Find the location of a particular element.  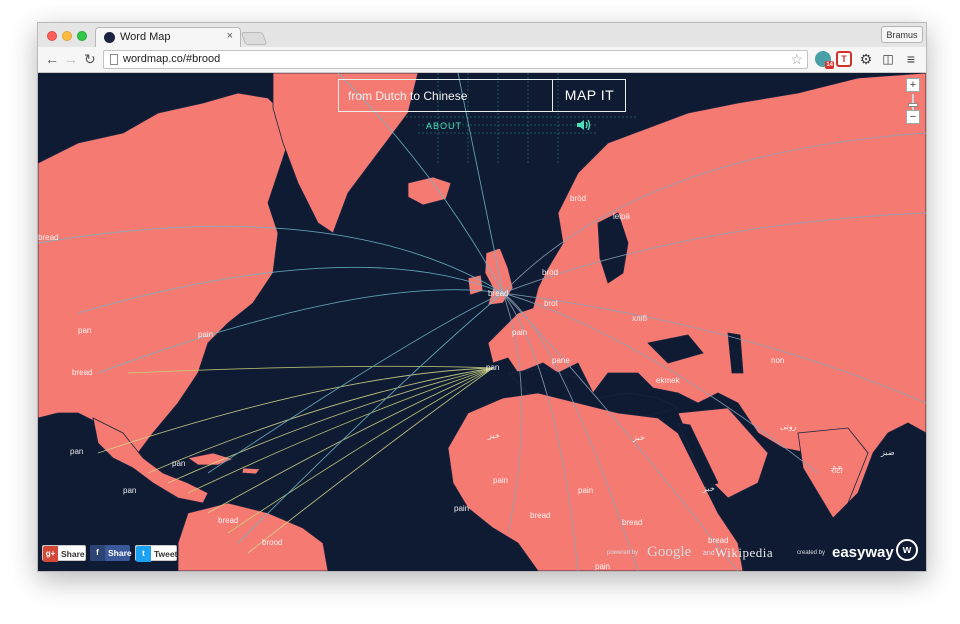

sound-icon is located at coordinates (584, 125).